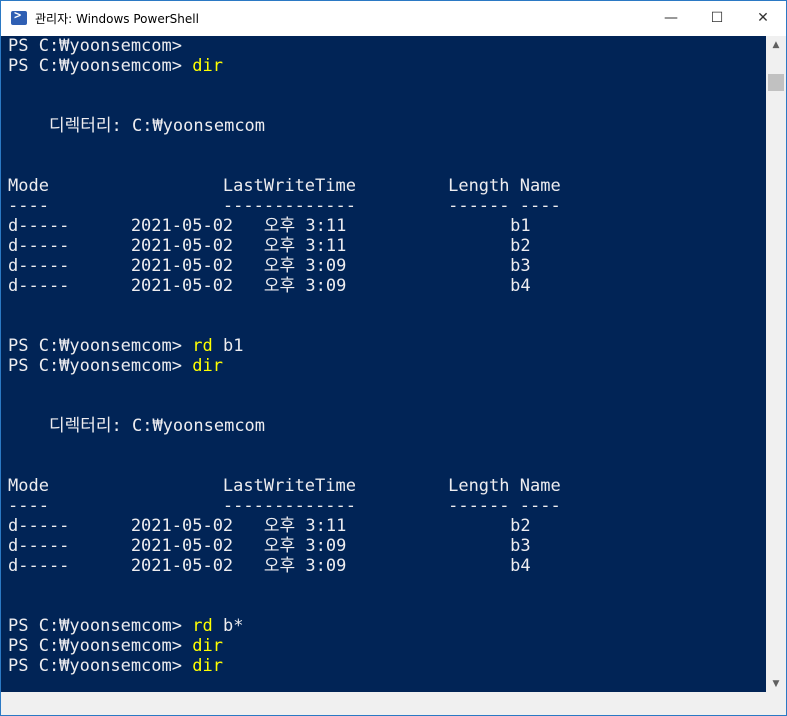 This screenshot has height=716, width=787. I want to click on console-line-text: d----- 2021-05-02 오후 3:11 b1, so click(269, 226).